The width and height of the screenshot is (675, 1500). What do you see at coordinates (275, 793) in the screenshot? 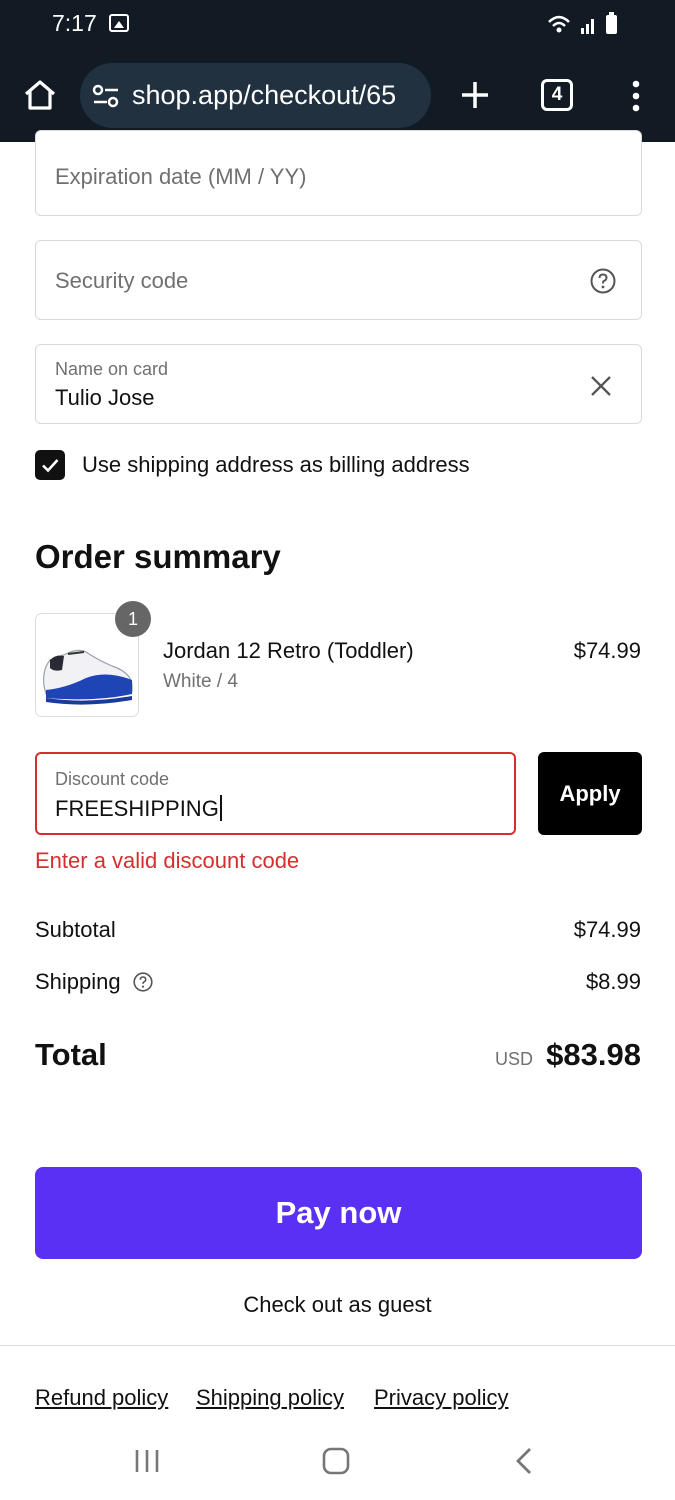
I see `discount-code-field: Discount code FREESHIPPING` at bounding box center [275, 793].